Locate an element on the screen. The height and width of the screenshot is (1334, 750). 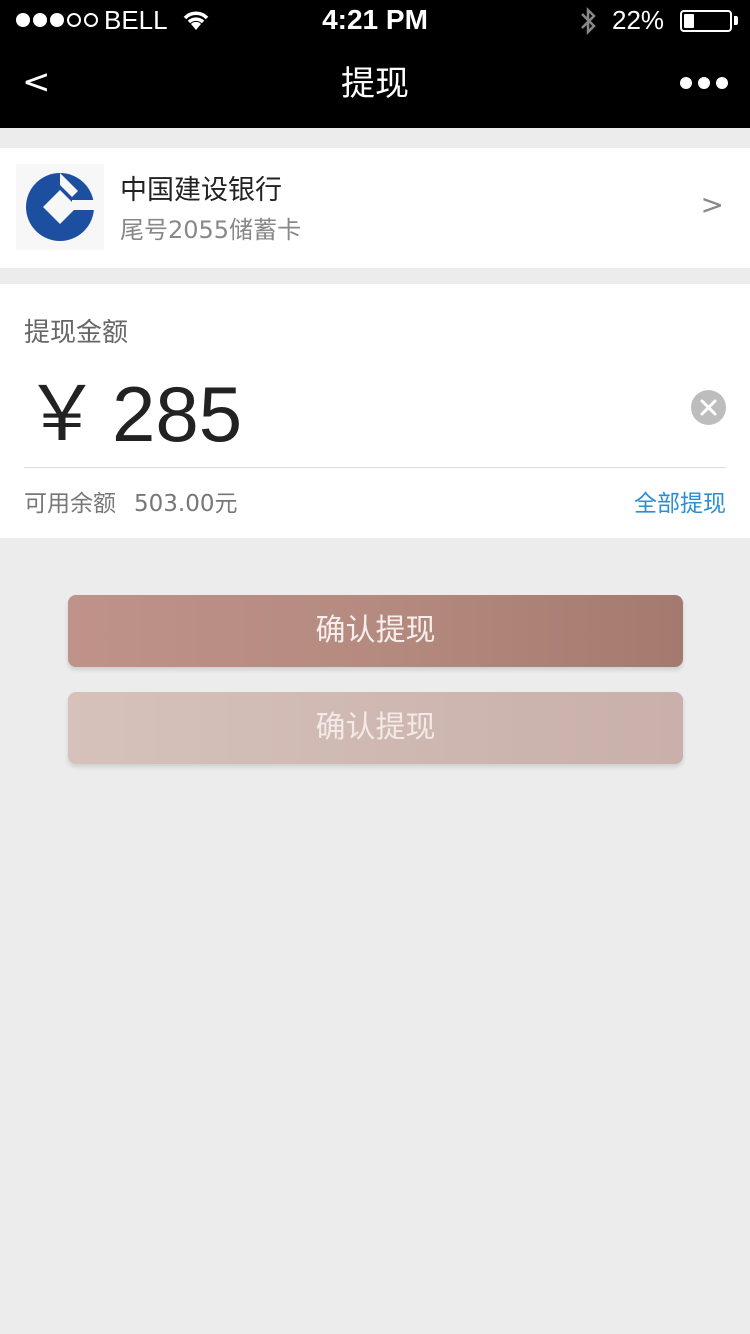
currency-symbol: ￥ is located at coordinates (62, 413).